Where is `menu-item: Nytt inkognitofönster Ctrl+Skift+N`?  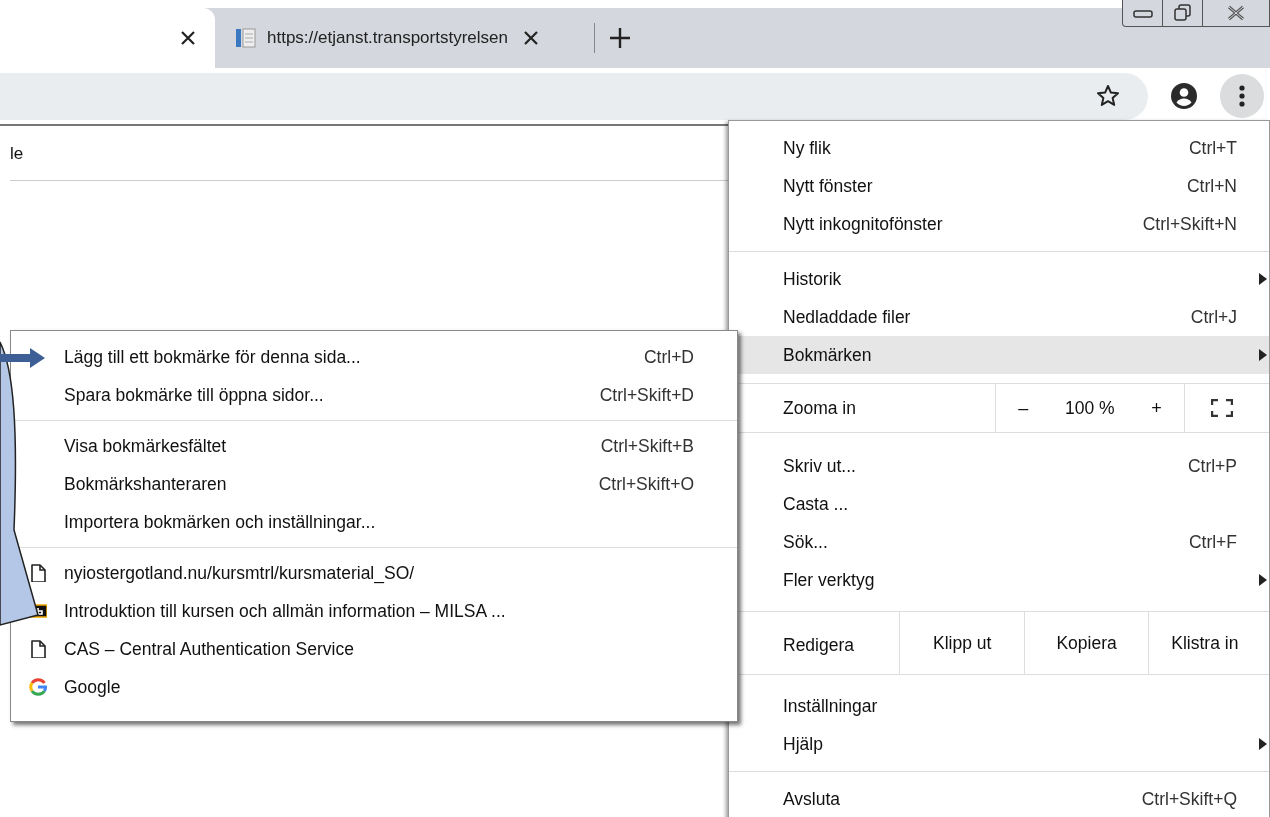 menu-item: Nytt inkognitofönster Ctrl+Skift+N is located at coordinates (1004, 224).